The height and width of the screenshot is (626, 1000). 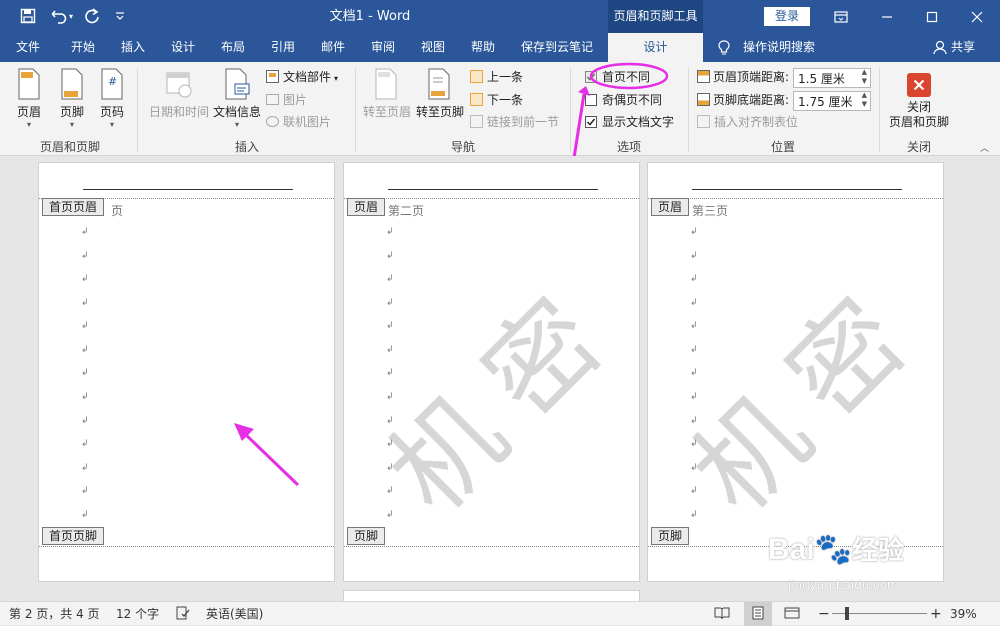 What do you see at coordinates (28, 16) in the screenshot?
I see `save-icon` at bounding box center [28, 16].